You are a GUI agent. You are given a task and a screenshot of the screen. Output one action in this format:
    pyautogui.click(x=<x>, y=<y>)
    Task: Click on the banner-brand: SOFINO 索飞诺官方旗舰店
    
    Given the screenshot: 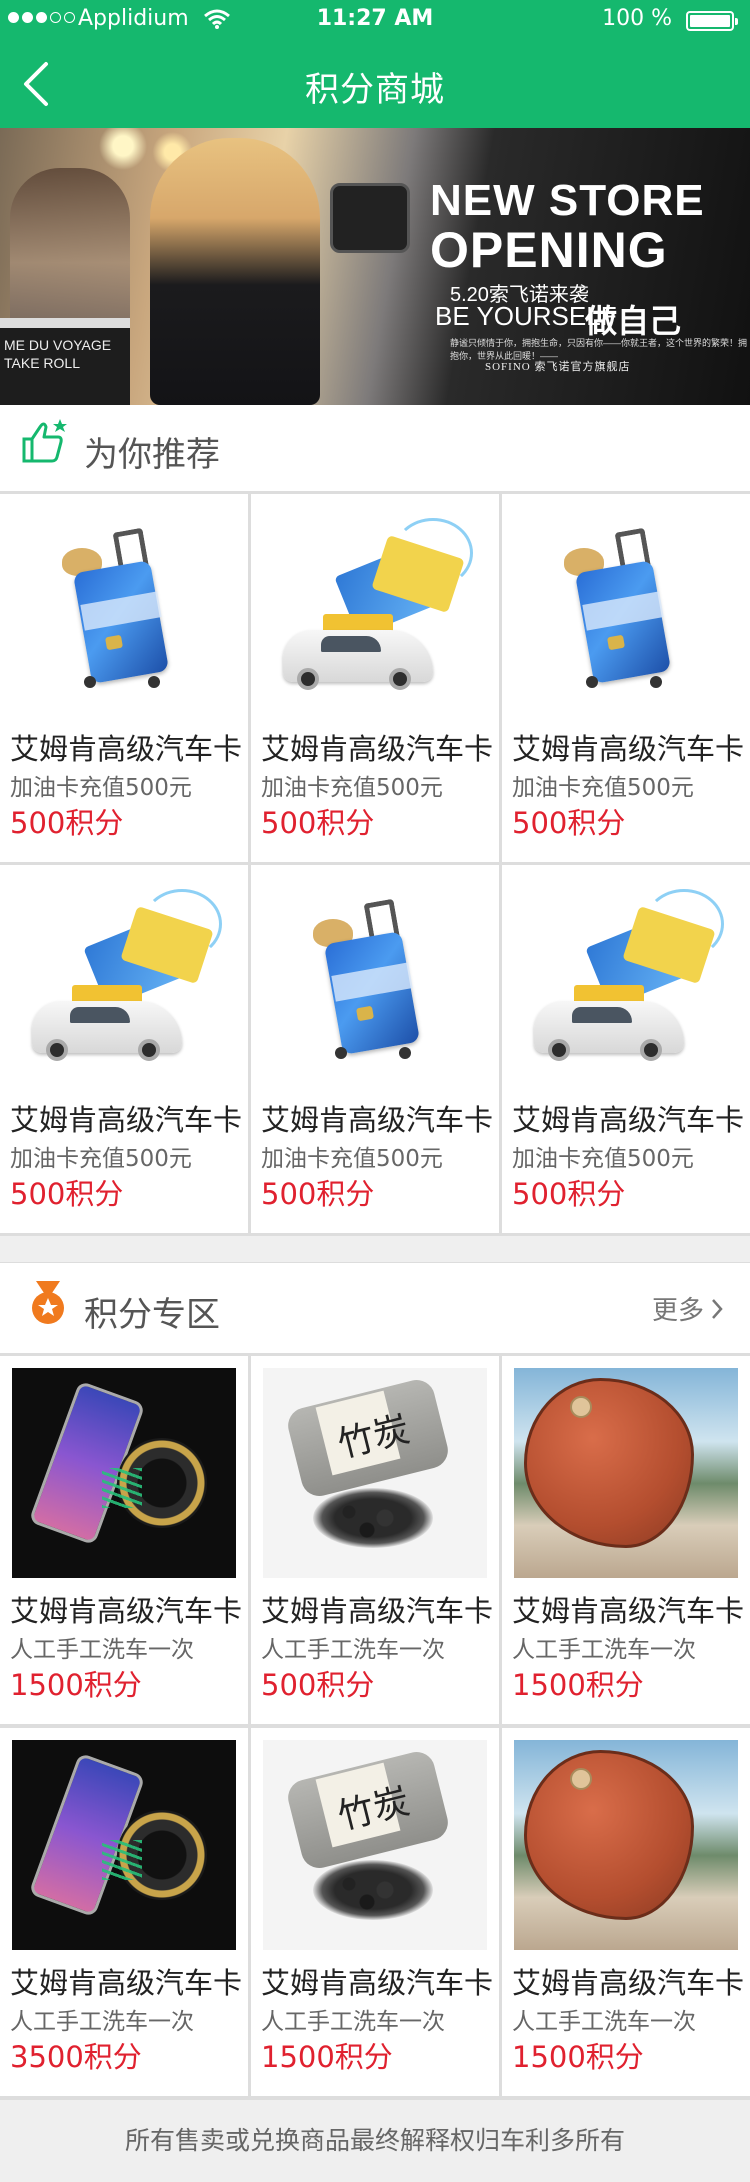 What is the action you would take?
    pyautogui.click(x=558, y=367)
    